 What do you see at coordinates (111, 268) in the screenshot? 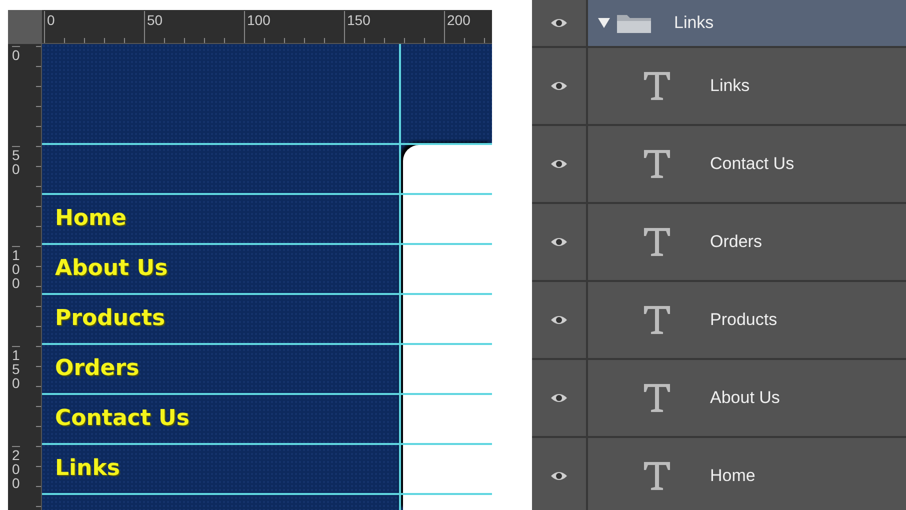
I see `nav-link-text: About Us` at bounding box center [111, 268].